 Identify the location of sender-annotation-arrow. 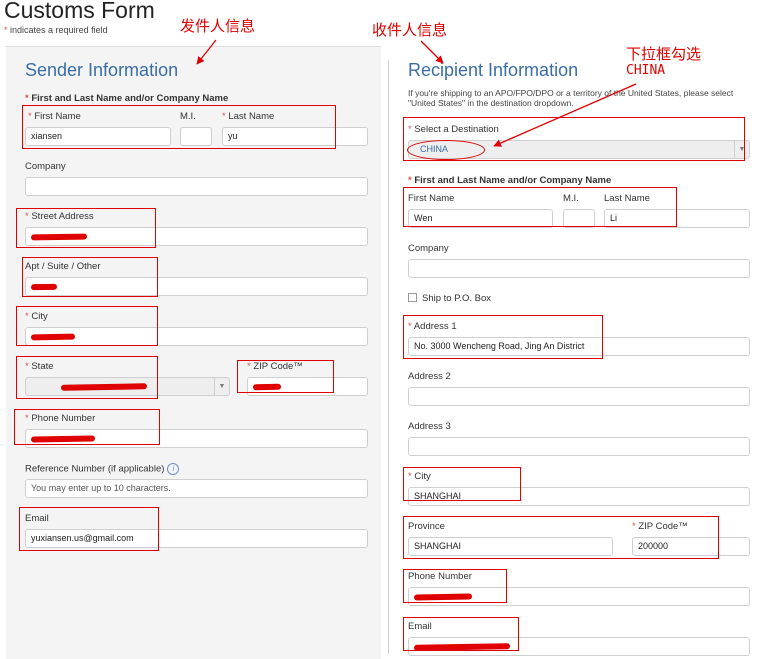
(206, 52).